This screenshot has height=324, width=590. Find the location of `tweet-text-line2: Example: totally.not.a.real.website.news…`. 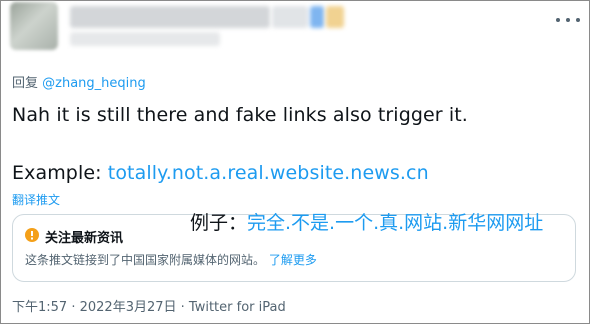

tweet-text-line2: Example: totally.not.a.real.website.news… is located at coordinates (220, 173).